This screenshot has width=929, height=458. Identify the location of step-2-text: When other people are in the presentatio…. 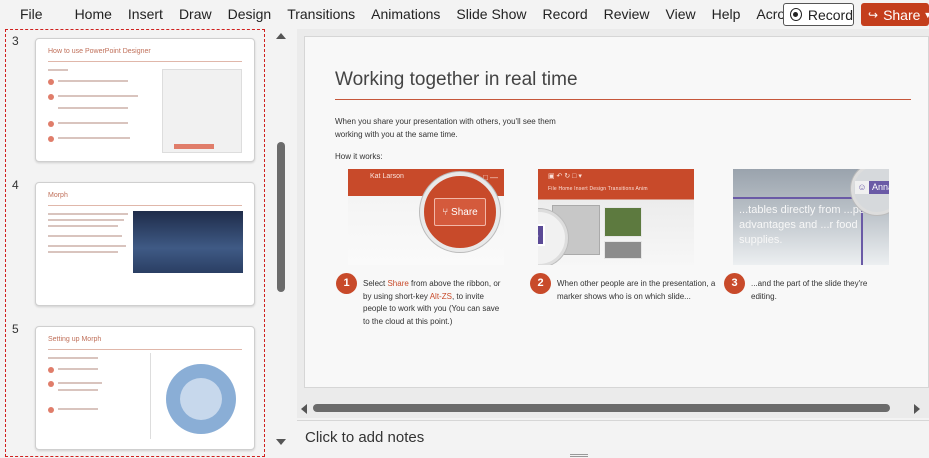
(637, 290).